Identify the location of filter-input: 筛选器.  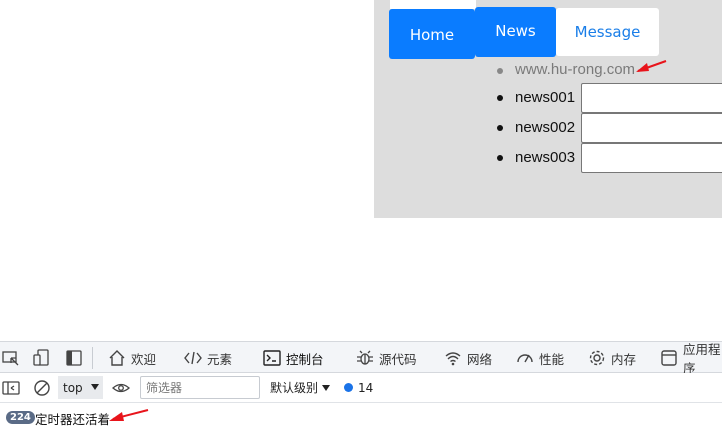
(200, 387).